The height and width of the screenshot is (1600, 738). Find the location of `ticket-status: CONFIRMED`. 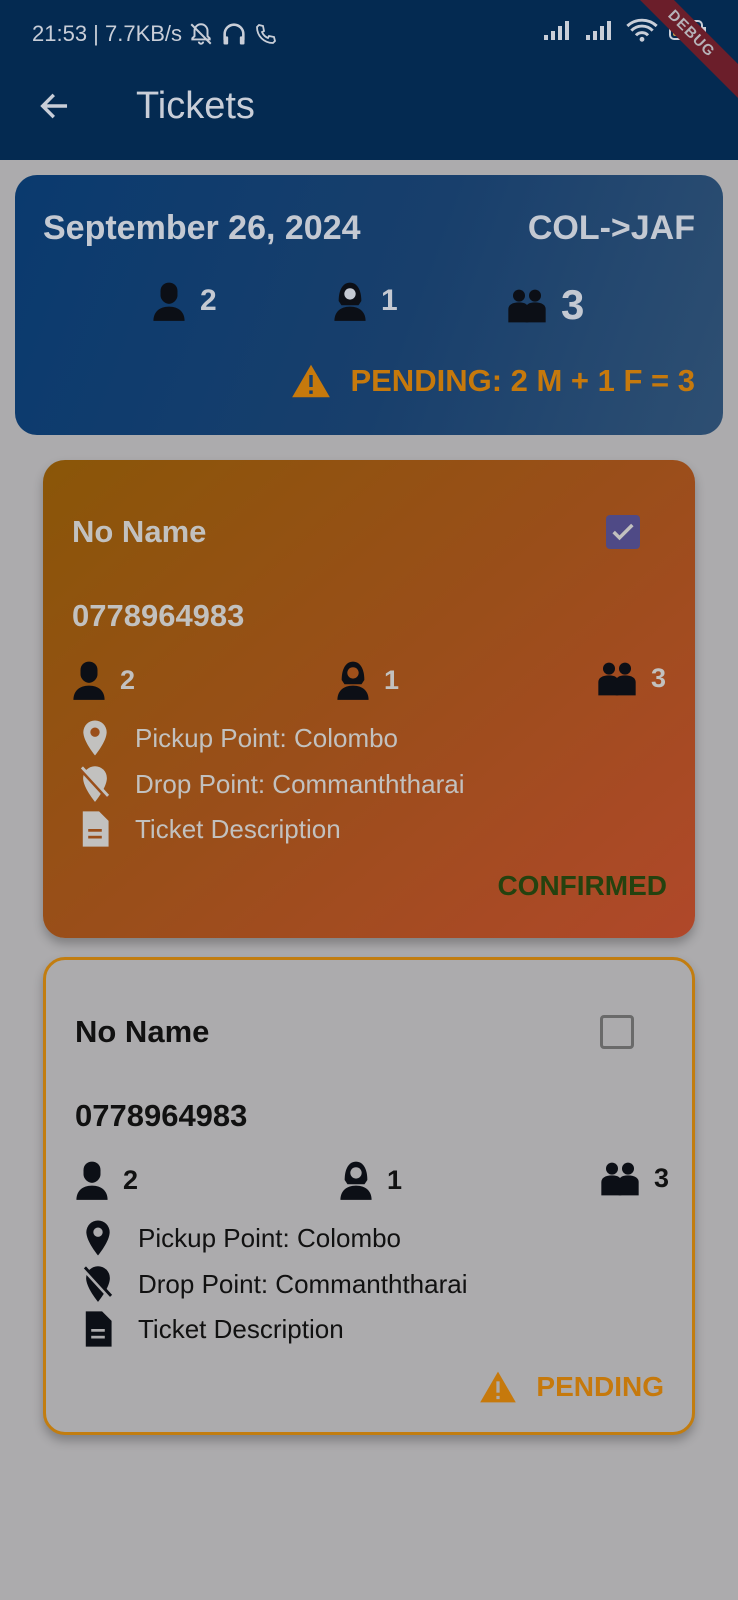

ticket-status: CONFIRMED is located at coordinates (582, 886).